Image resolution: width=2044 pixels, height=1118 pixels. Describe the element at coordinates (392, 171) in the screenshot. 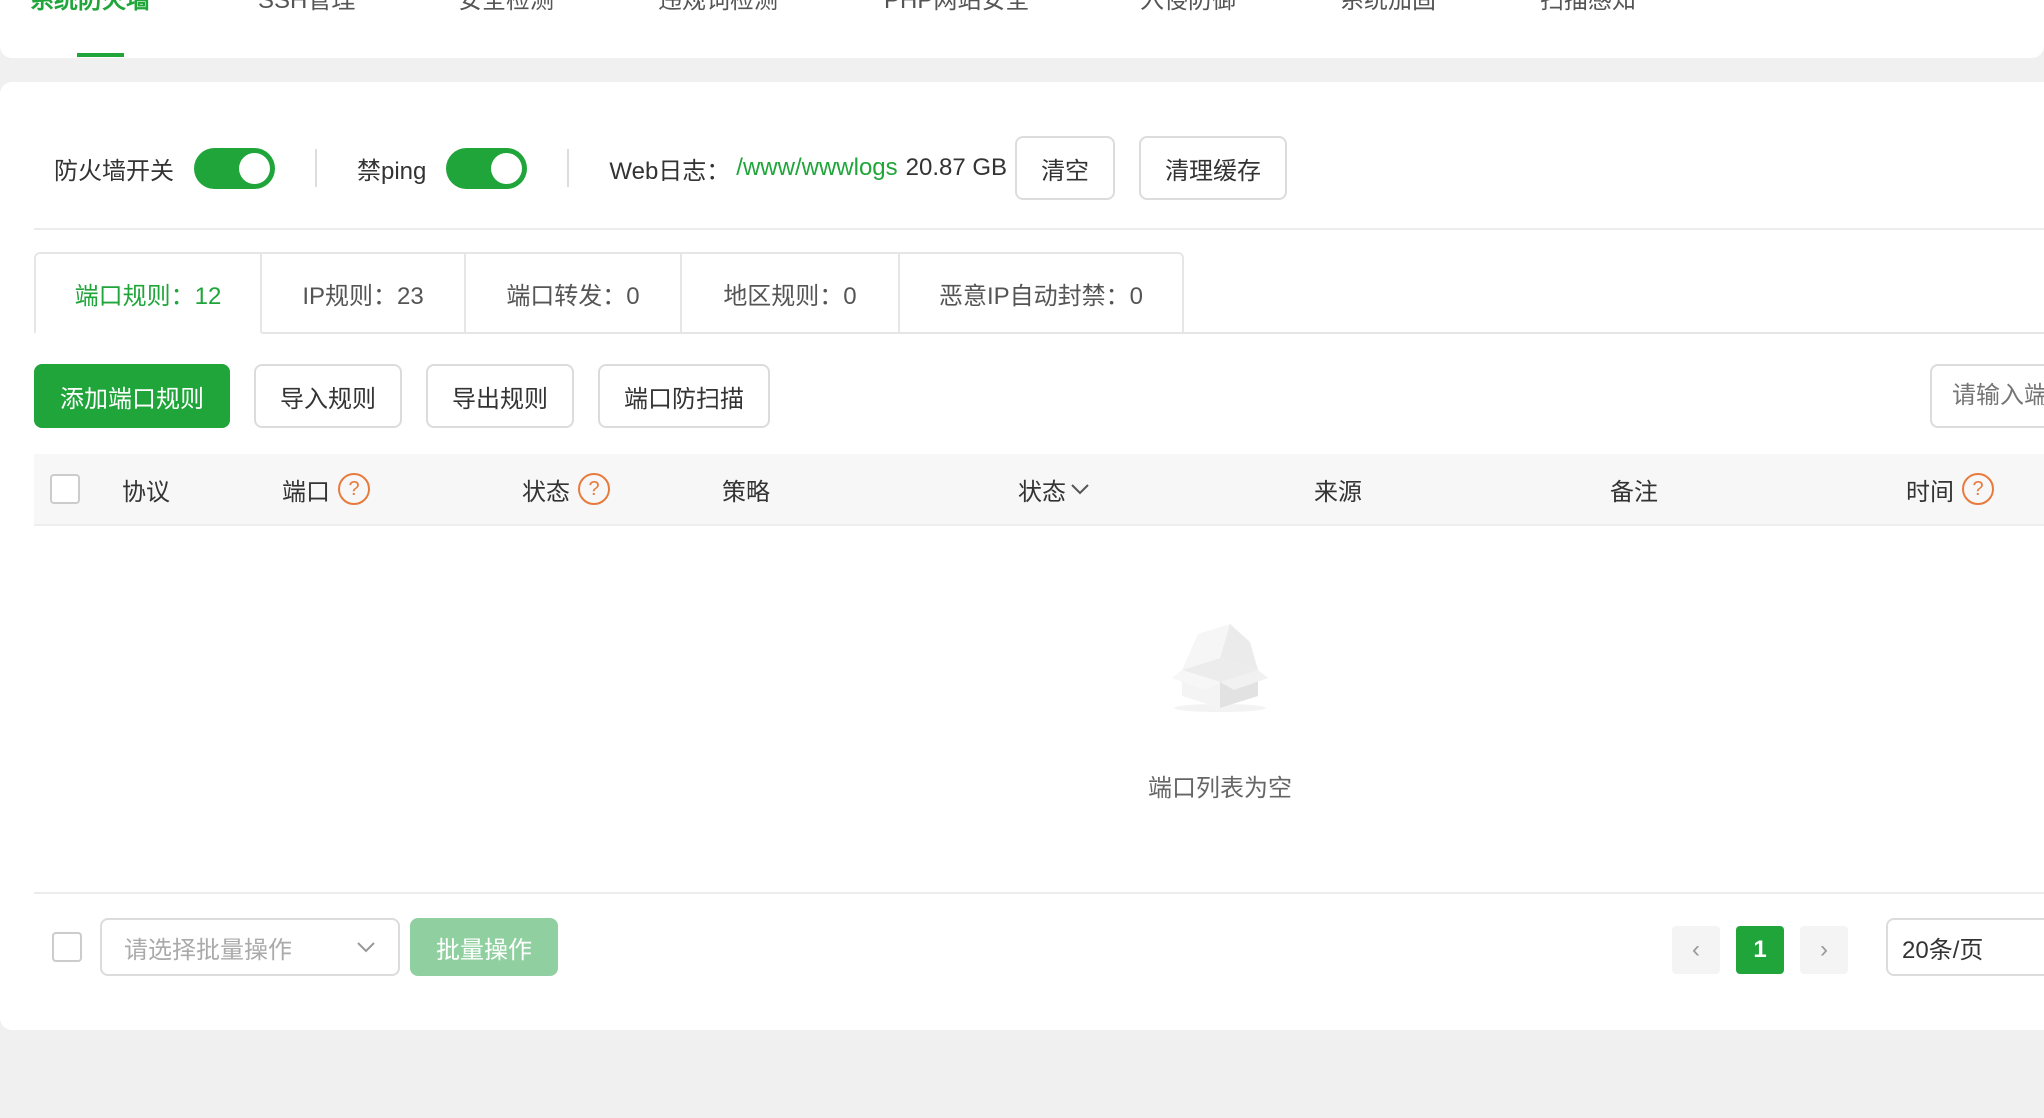

I see `ping-label: 禁ping` at that location.